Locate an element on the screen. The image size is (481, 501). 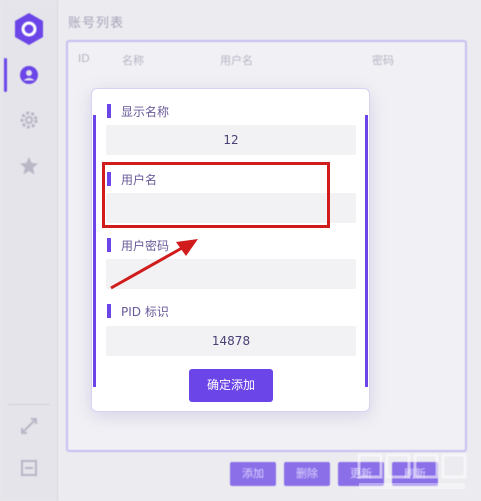
active-indicator is located at coordinates (5, 75).